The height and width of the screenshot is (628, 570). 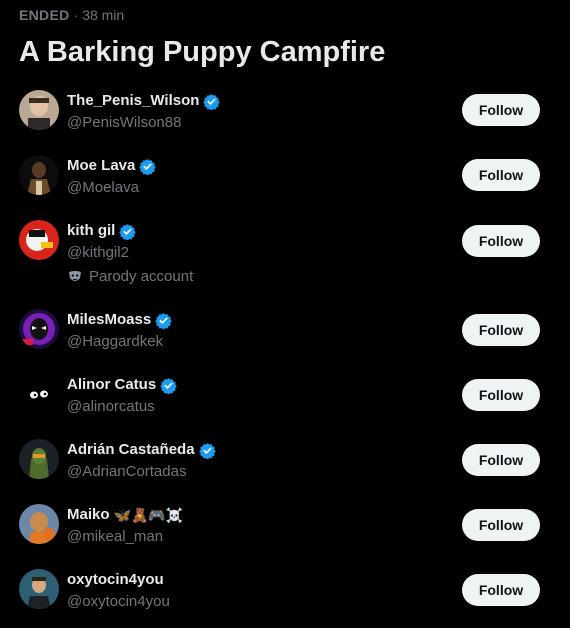 I want to click on participant-handle: @oxytocin4you, so click(x=118, y=601).